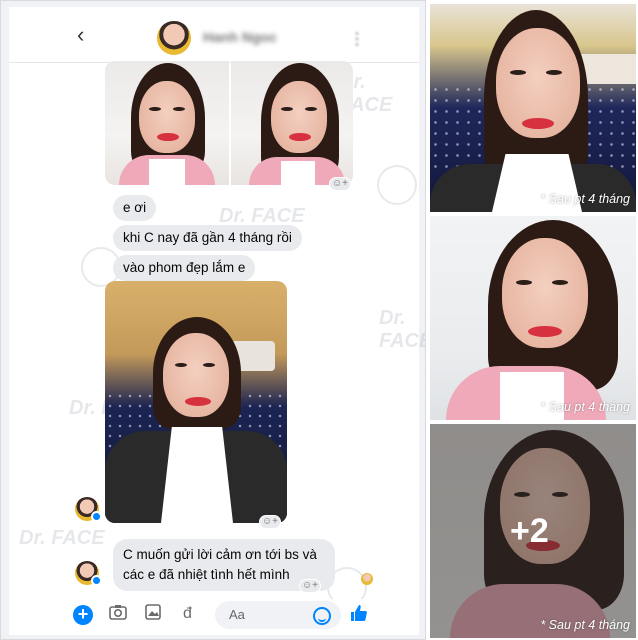 The image size is (638, 640). Describe the element at coordinates (83, 615) in the screenshot. I see `plus-icon: +` at that location.